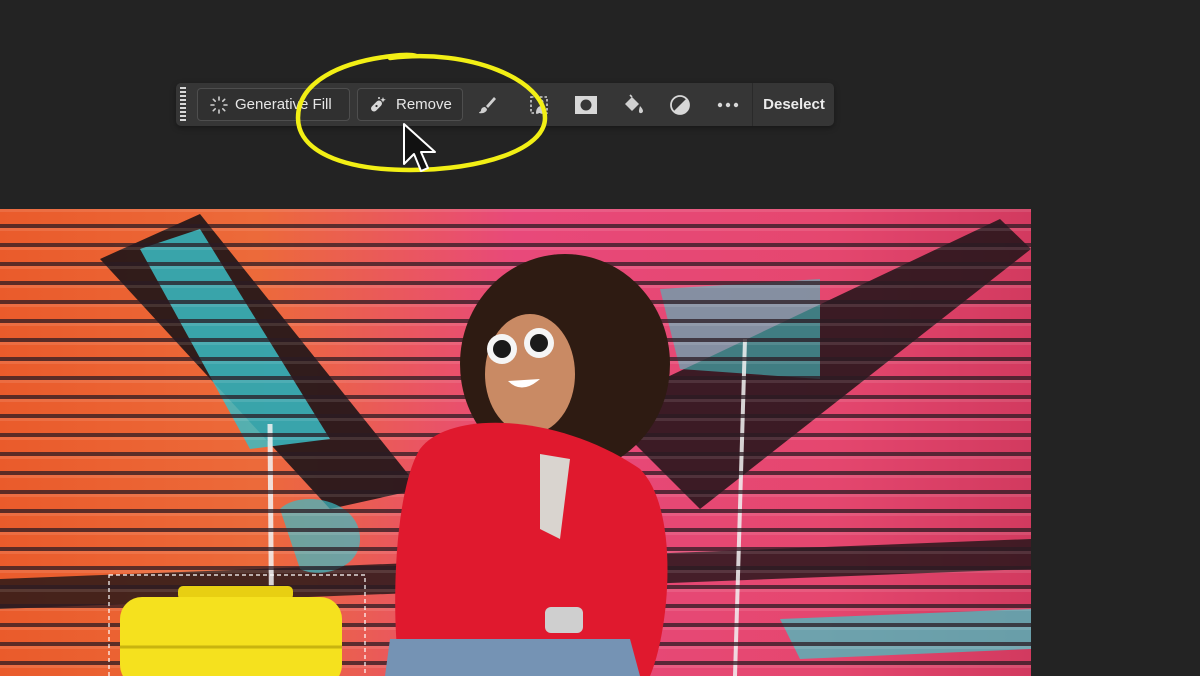 The height and width of the screenshot is (676, 1200). Describe the element at coordinates (183, 104) in the screenshot. I see `drag-handle` at that location.